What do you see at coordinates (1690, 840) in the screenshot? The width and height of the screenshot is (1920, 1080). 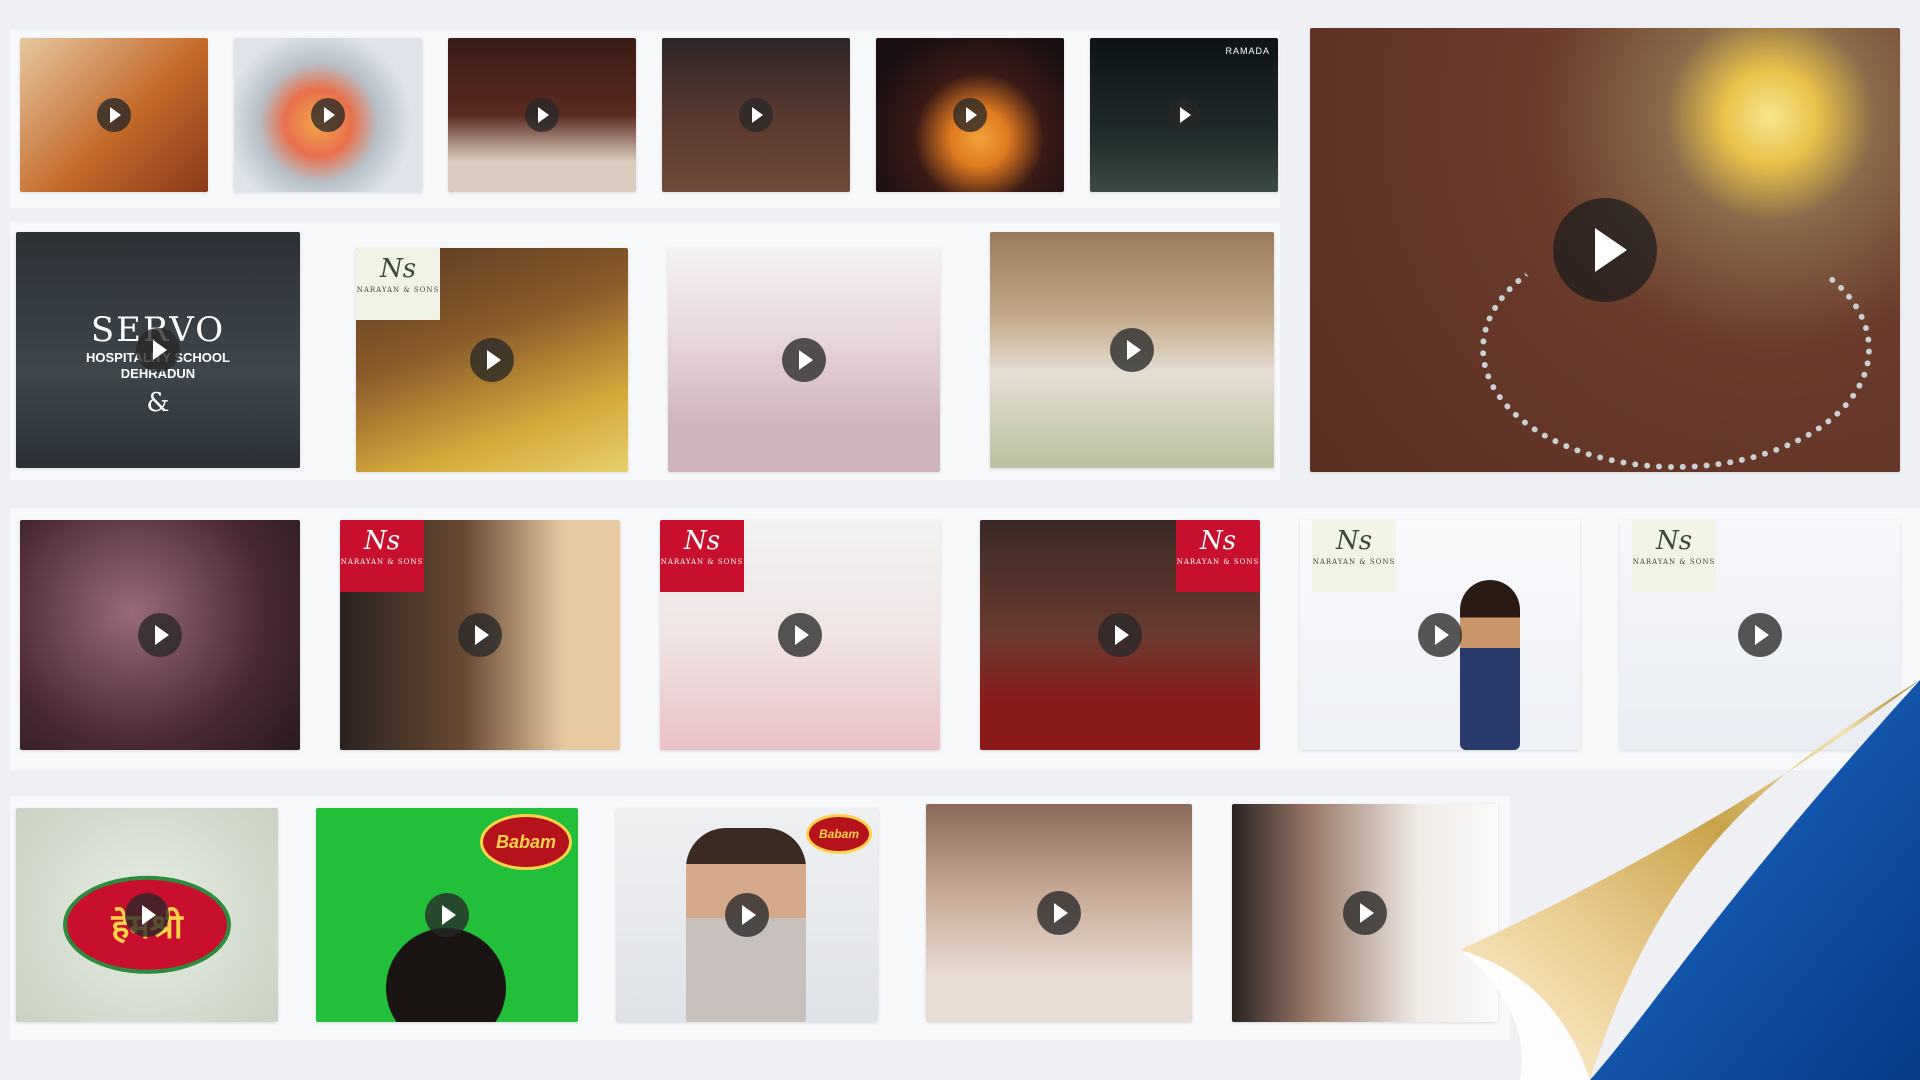 I see `page-curl-icon` at bounding box center [1690, 840].